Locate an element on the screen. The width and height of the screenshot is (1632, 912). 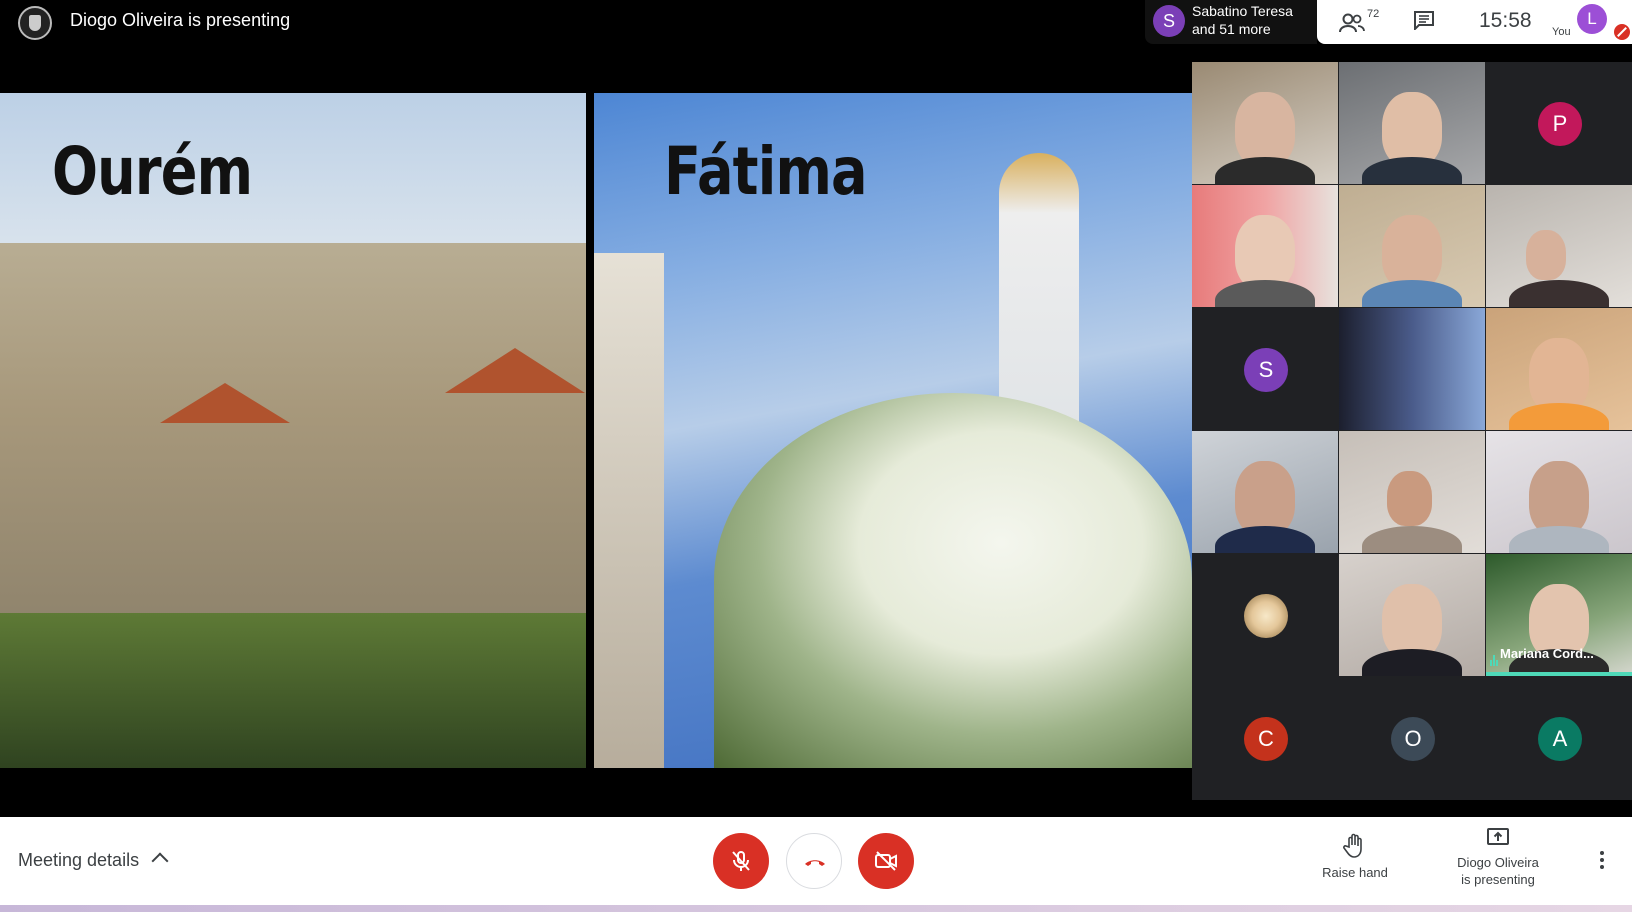
you-label: You is located at coordinates (1561, 32).